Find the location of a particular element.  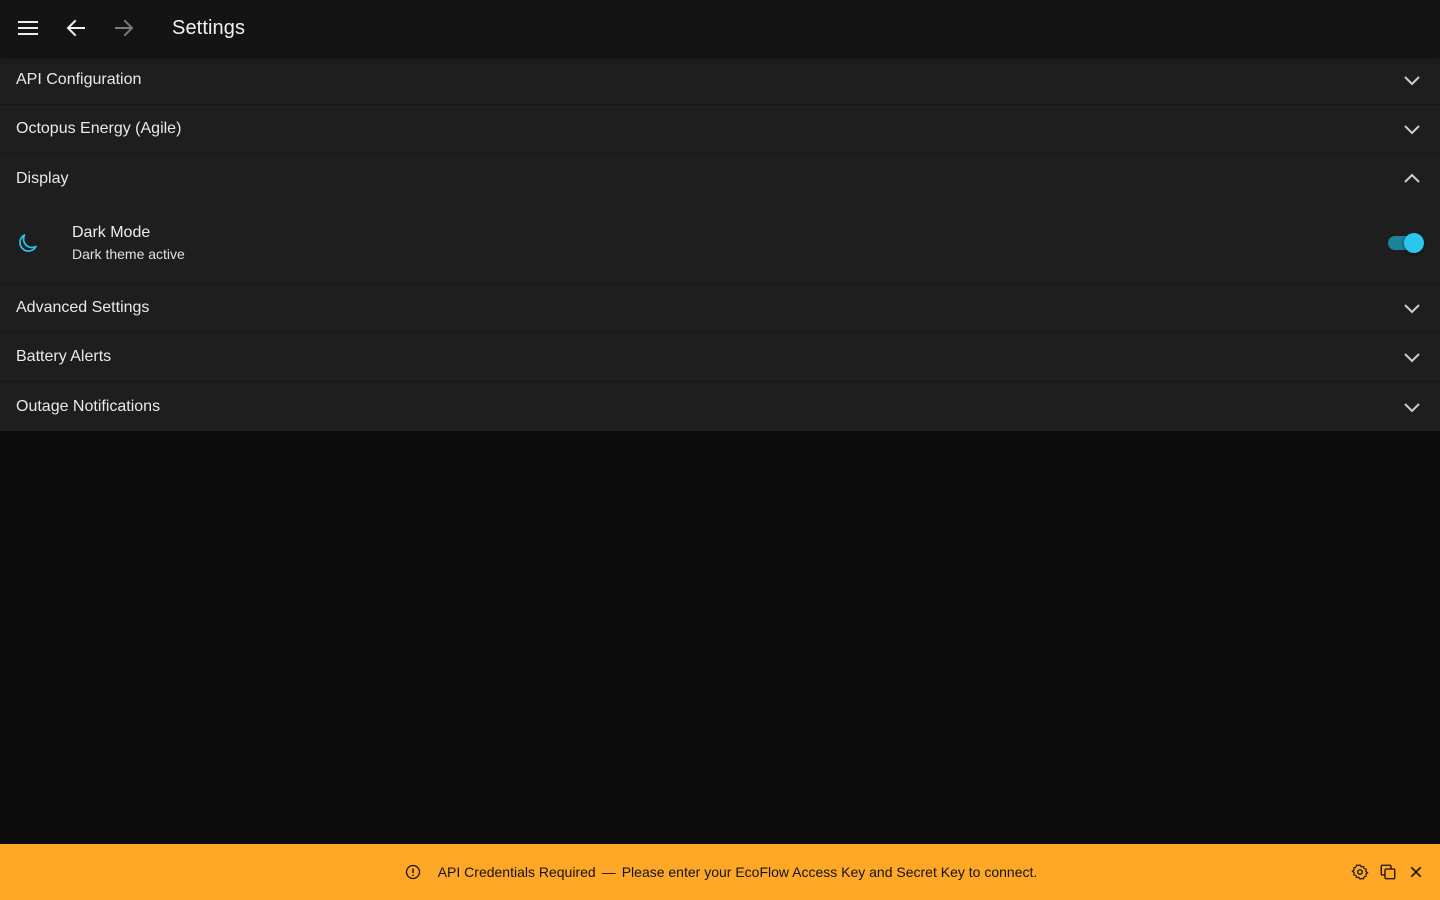

dark-mode-title: Dark Mode is located at coordinates (111, 232).